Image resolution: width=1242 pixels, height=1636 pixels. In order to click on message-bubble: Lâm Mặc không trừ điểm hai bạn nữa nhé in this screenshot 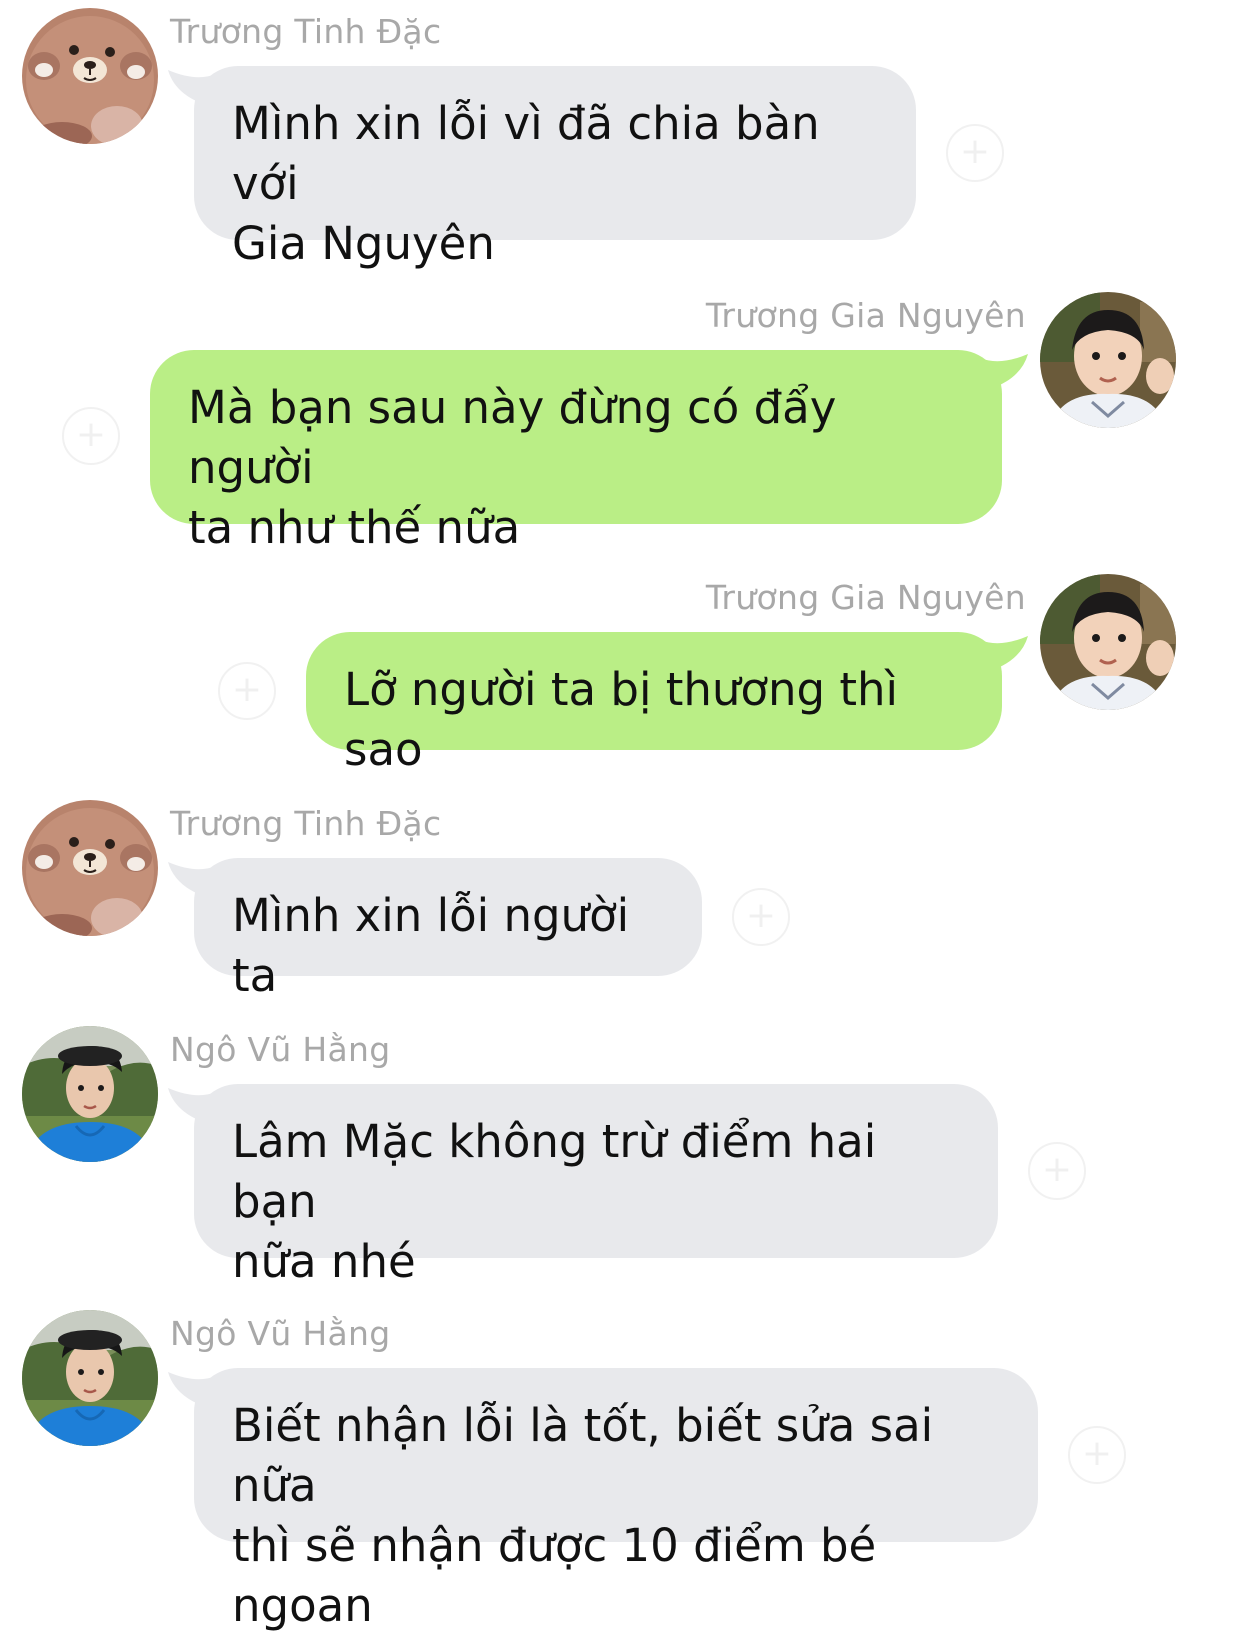, I will do `click(596, 1186)`.